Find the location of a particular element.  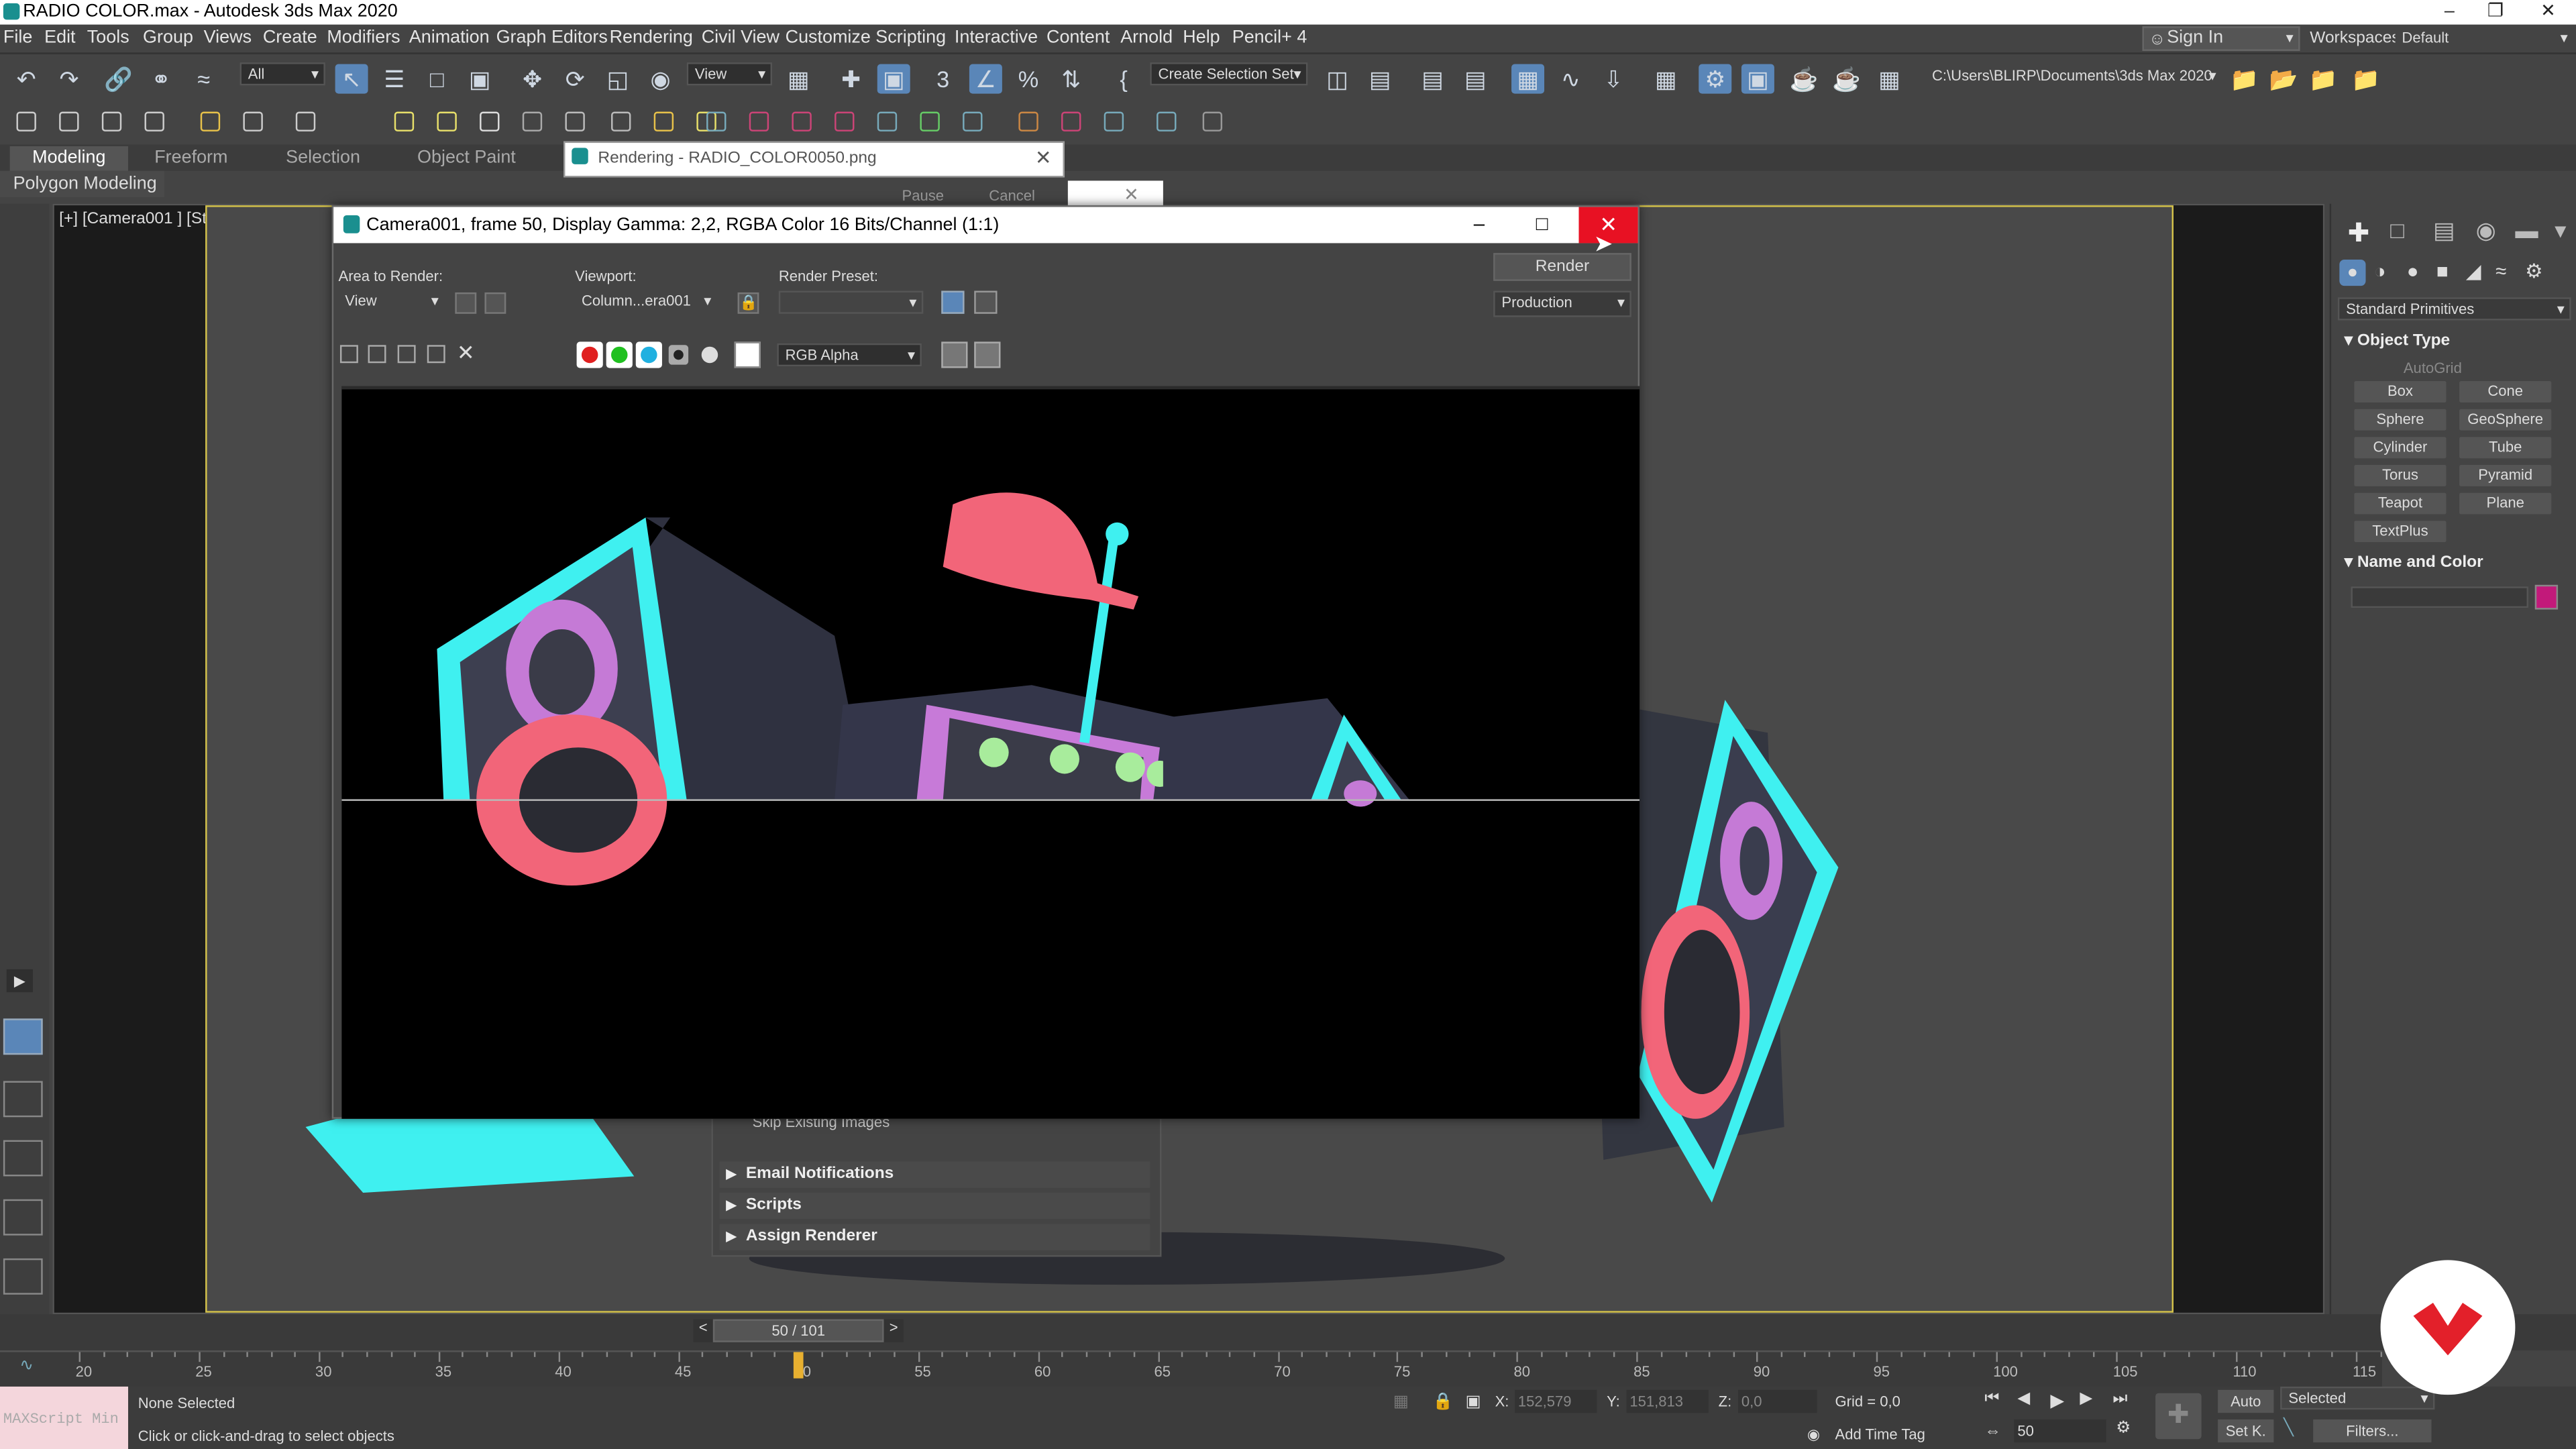

pause-button: Pause is located at coordinates (923, 195).